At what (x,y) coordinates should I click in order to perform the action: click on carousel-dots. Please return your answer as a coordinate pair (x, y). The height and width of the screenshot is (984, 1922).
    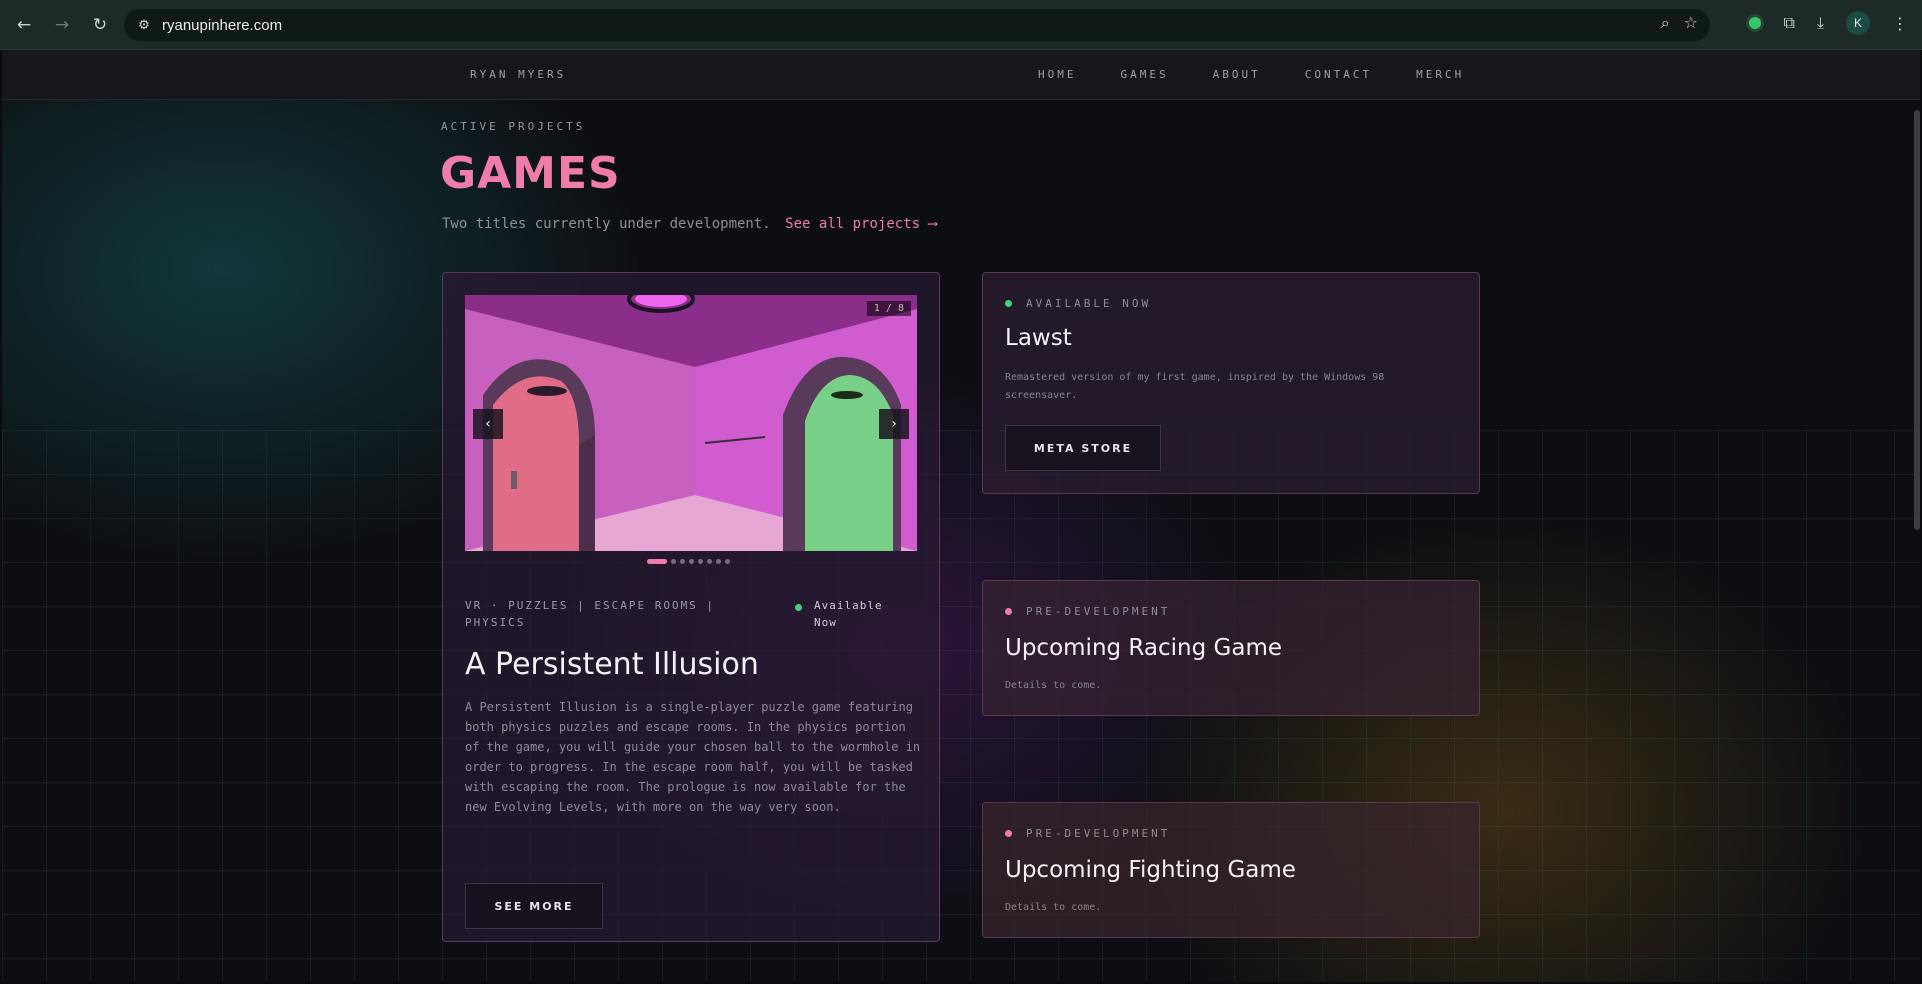
    Looking at the image, I should click on (688, 561).